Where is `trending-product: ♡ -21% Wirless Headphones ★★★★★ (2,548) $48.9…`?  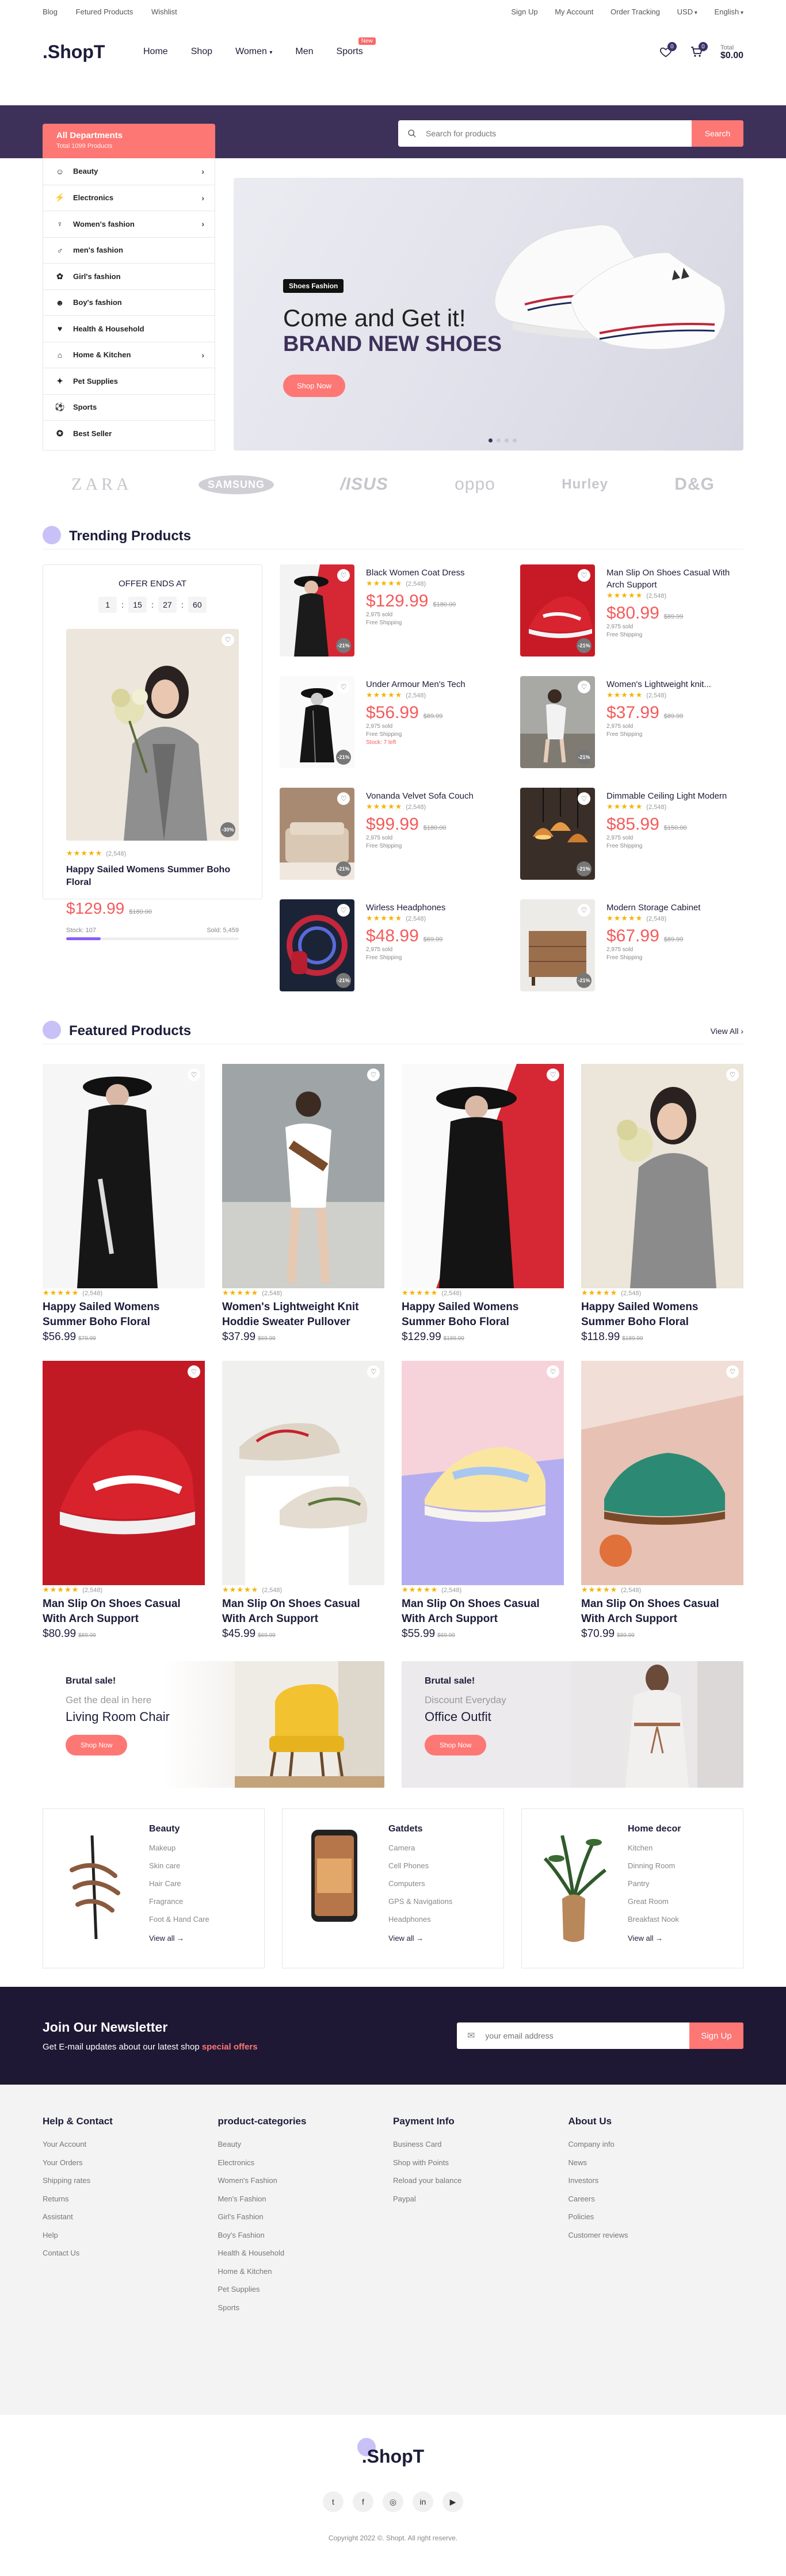
trending-product: ♡ -21% Wirless Headphones ★★★★★ (2,548) $48.9… is located at coordinates (391, 945).